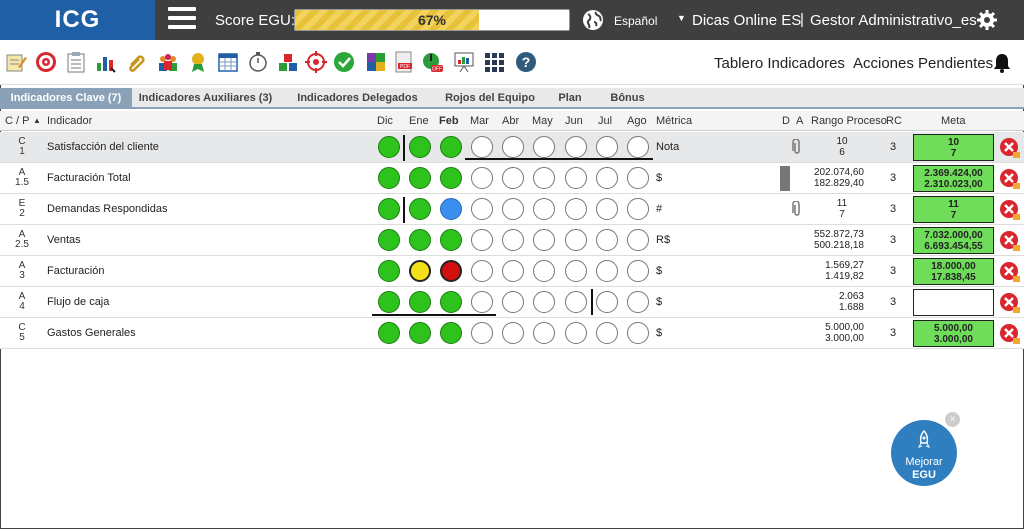  I want to click on bell-icon, so click(1002, 63).